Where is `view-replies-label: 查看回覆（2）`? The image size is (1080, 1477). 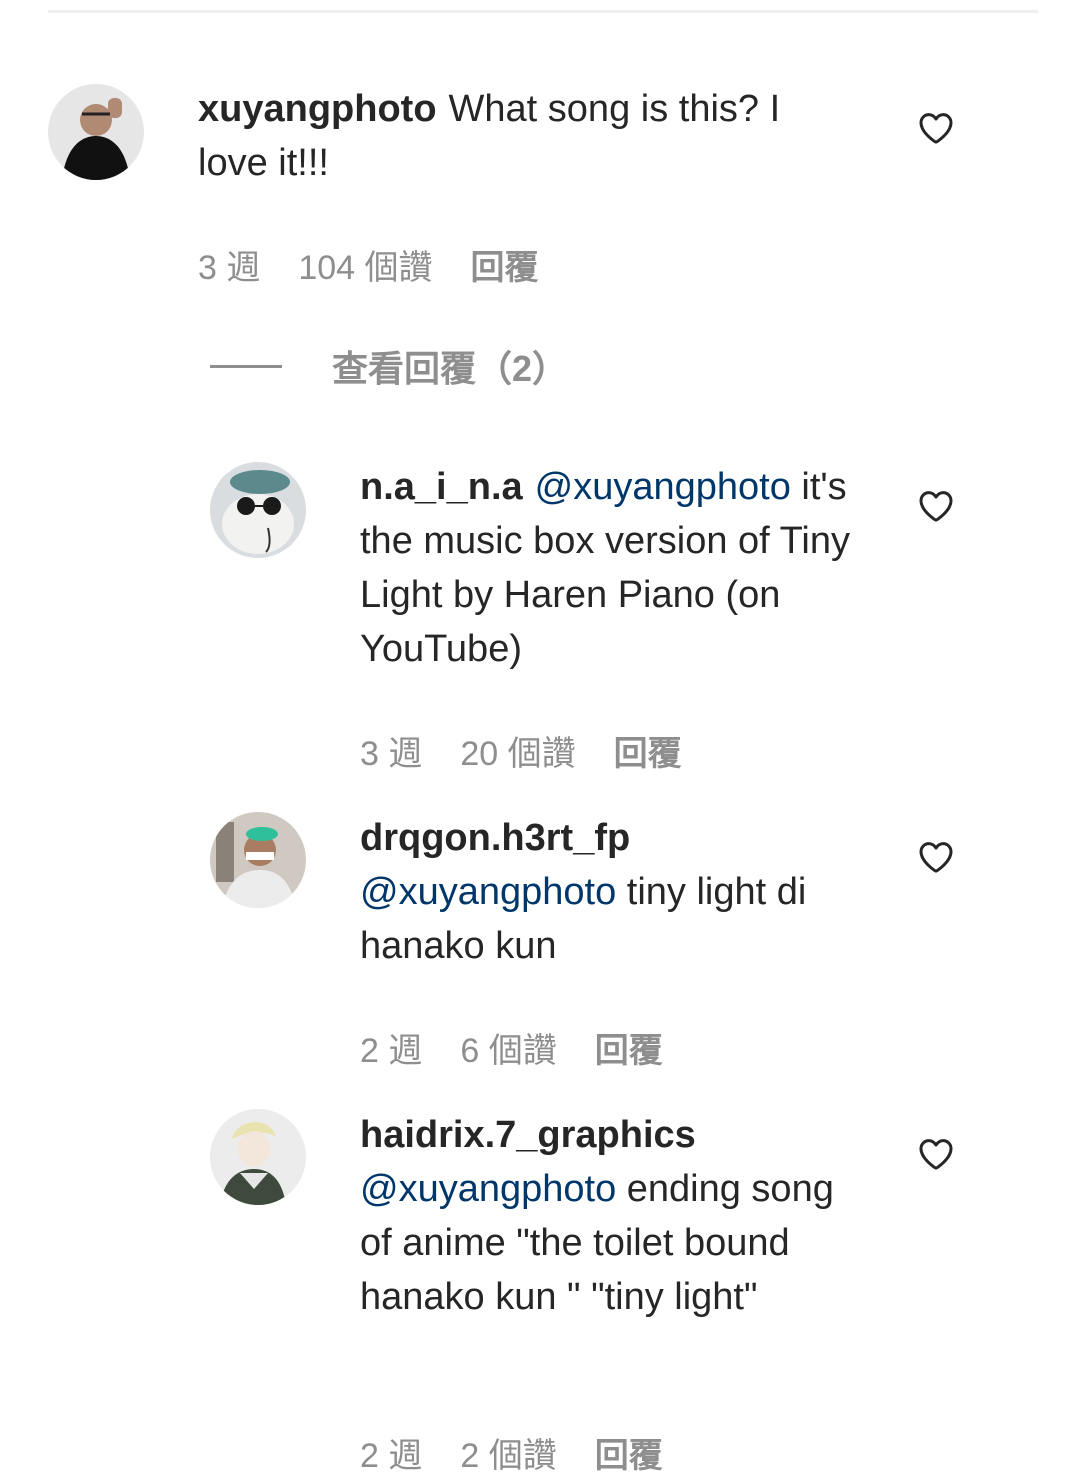
view-replies-label: 查看回覆（2） is located at coordinates (450, 368).